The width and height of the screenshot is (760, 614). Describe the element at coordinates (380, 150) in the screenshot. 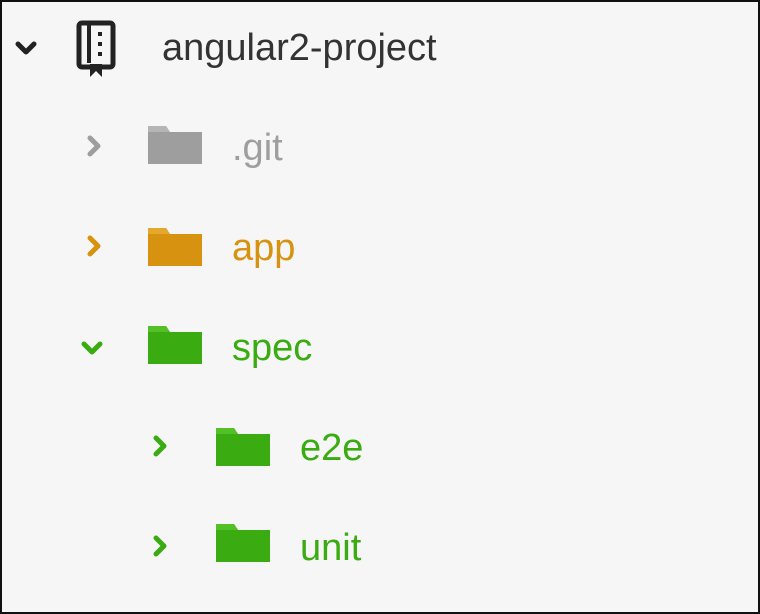

I see `tree-item-git: .git` at that location.